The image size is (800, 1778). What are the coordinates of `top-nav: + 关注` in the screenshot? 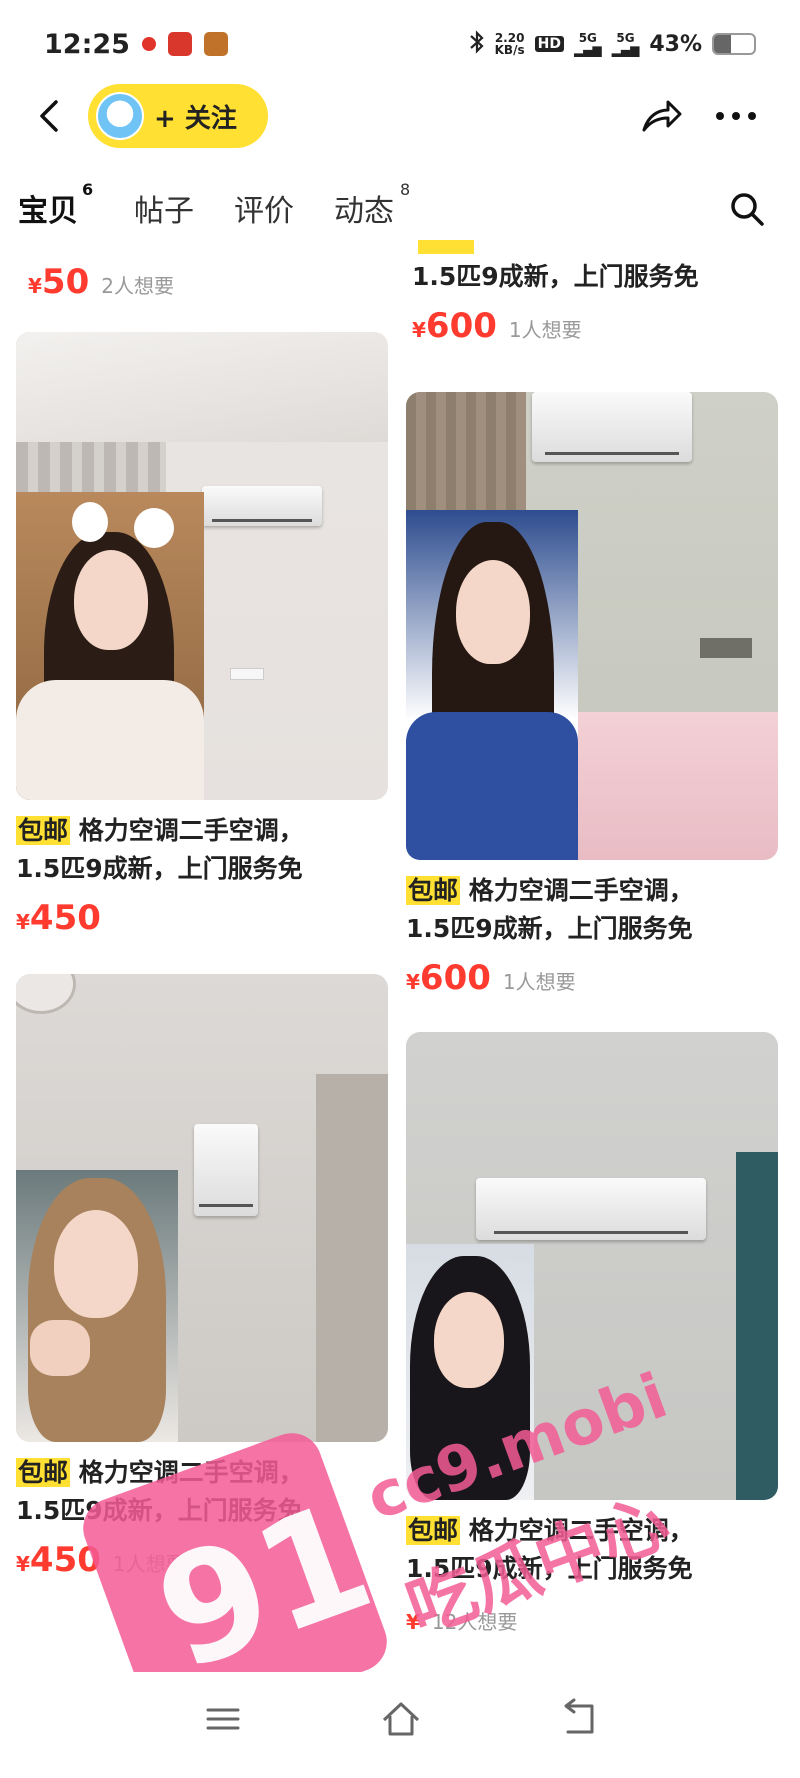 It's located at (400, 116).